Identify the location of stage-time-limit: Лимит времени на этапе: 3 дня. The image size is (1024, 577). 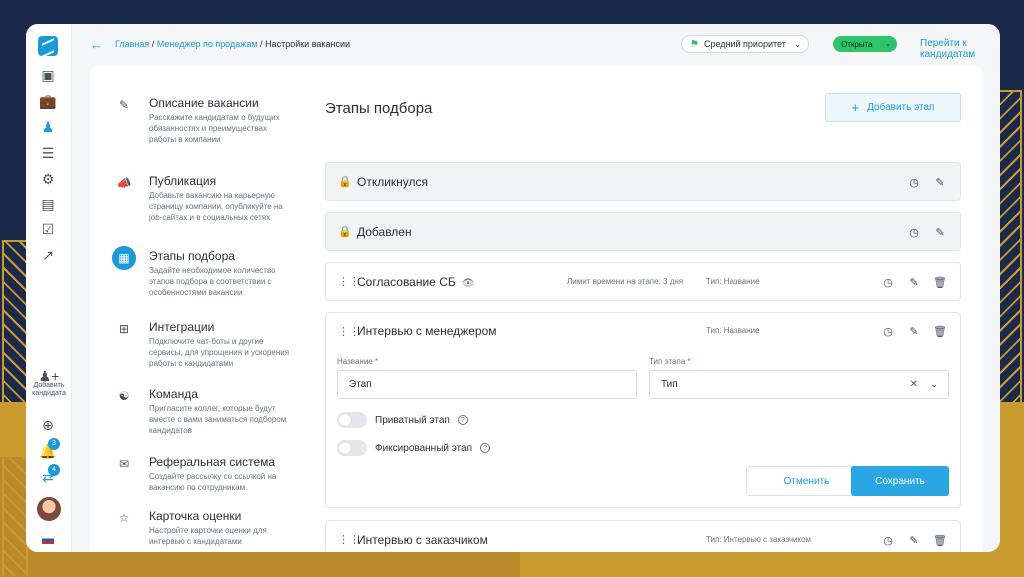
(625, 281).